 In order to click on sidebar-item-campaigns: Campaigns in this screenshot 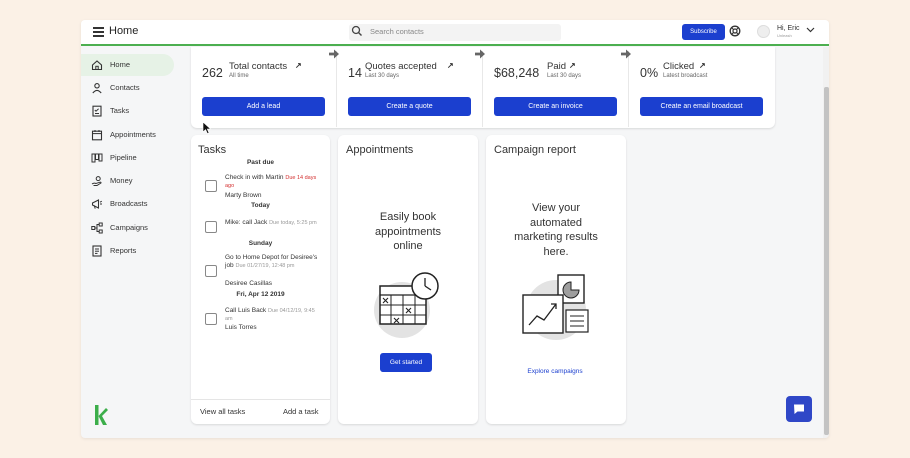, I will do `click(127, 228)`.